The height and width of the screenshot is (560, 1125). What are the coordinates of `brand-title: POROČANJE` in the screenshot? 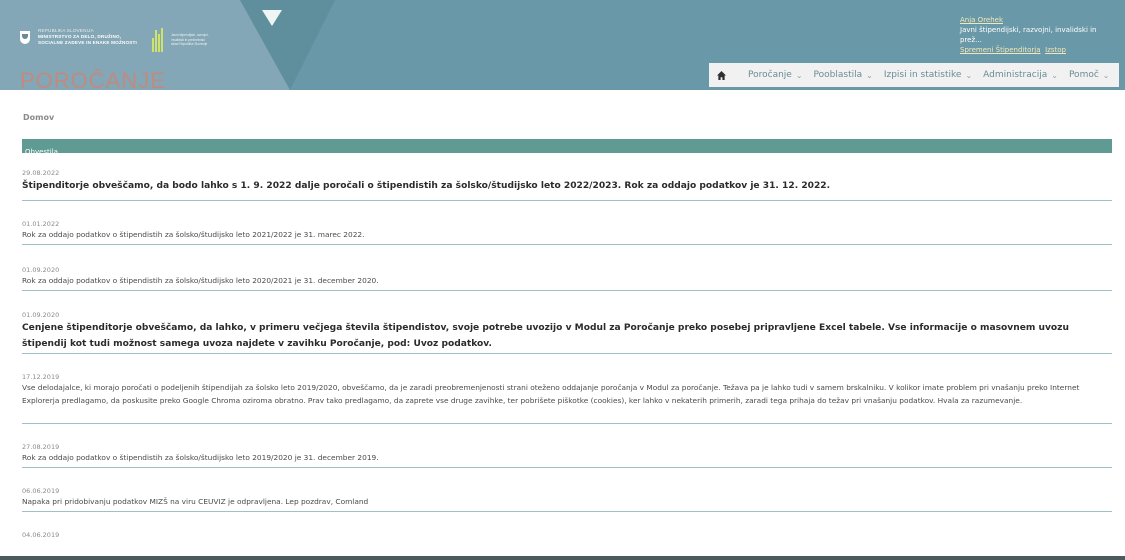 It's located at (93, 79).